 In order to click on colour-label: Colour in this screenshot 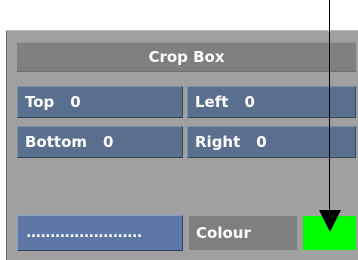, I will do `click(243, 233)`.